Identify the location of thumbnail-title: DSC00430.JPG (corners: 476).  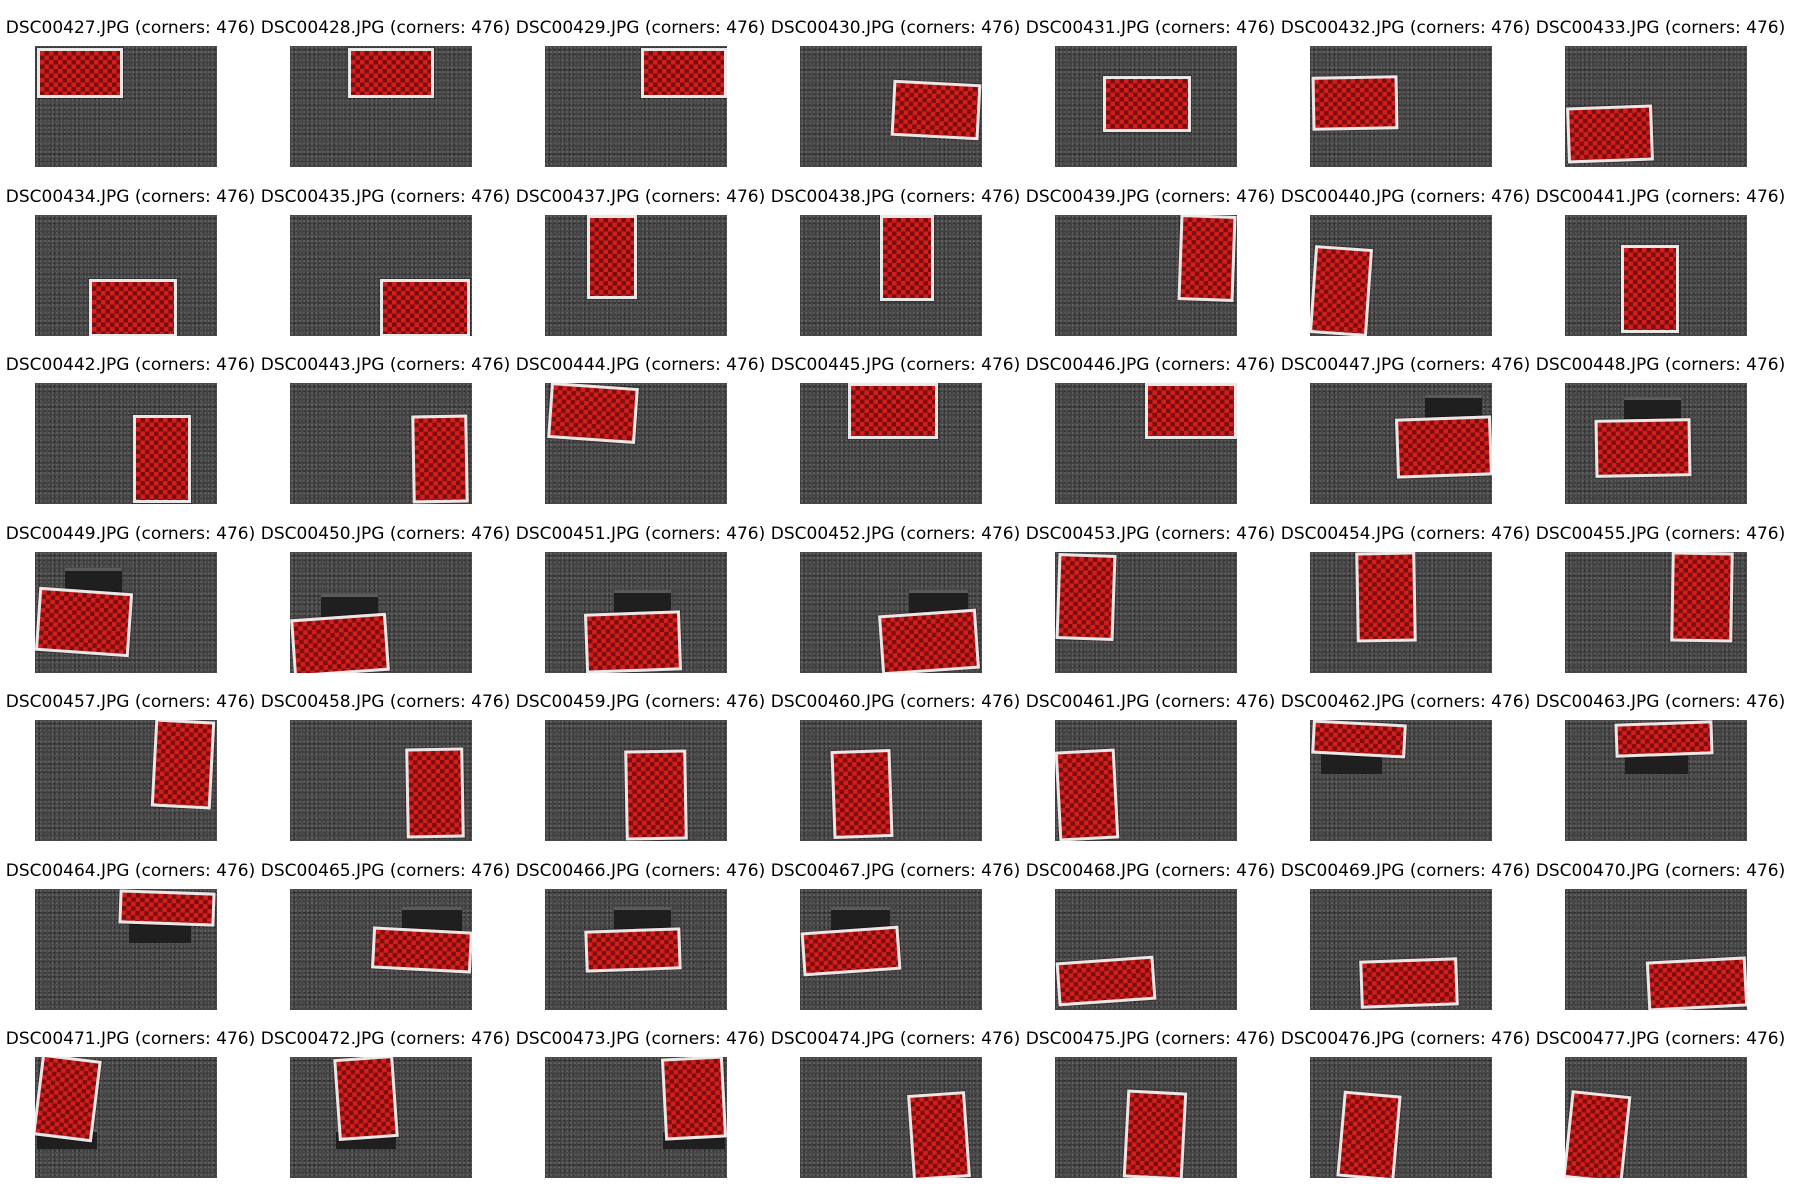
(895, 28).